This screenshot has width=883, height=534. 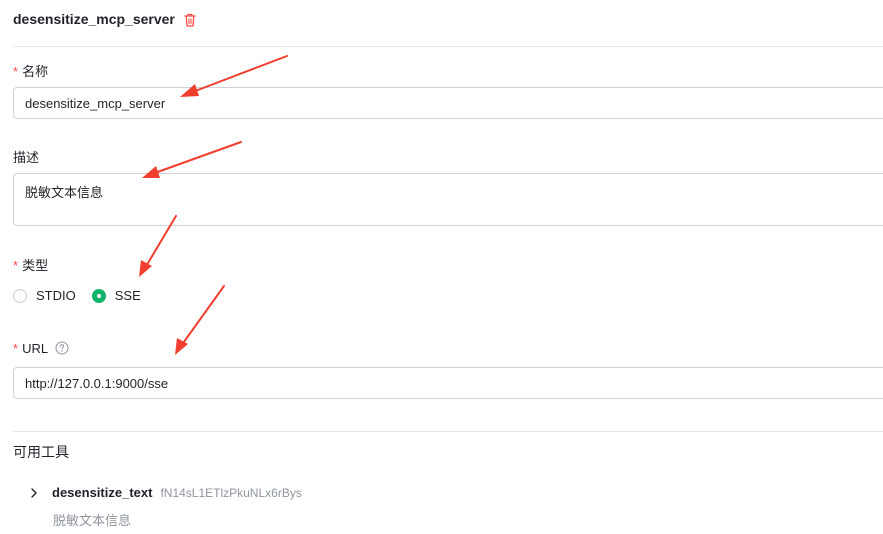 What do you see at coordinates (94, 19) in the screenshot?
I see `server-title: desensitize_mcp_server` at bounding box center [94, 19].